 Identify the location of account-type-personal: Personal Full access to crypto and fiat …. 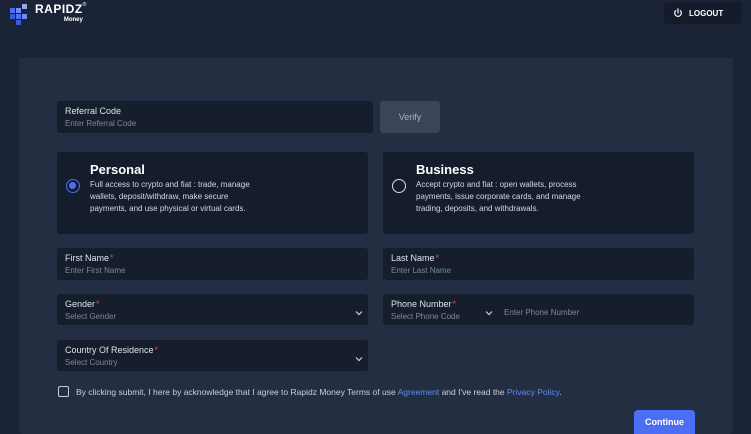
(212, 193).